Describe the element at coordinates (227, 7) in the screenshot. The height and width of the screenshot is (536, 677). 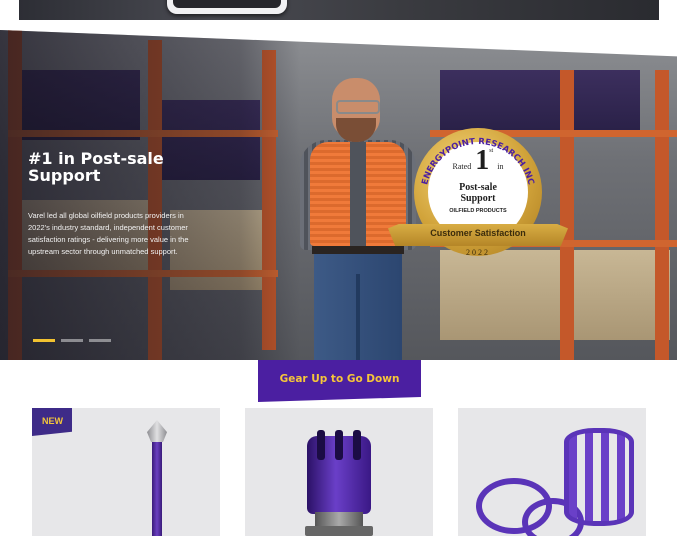
I see `device-image` at that location.